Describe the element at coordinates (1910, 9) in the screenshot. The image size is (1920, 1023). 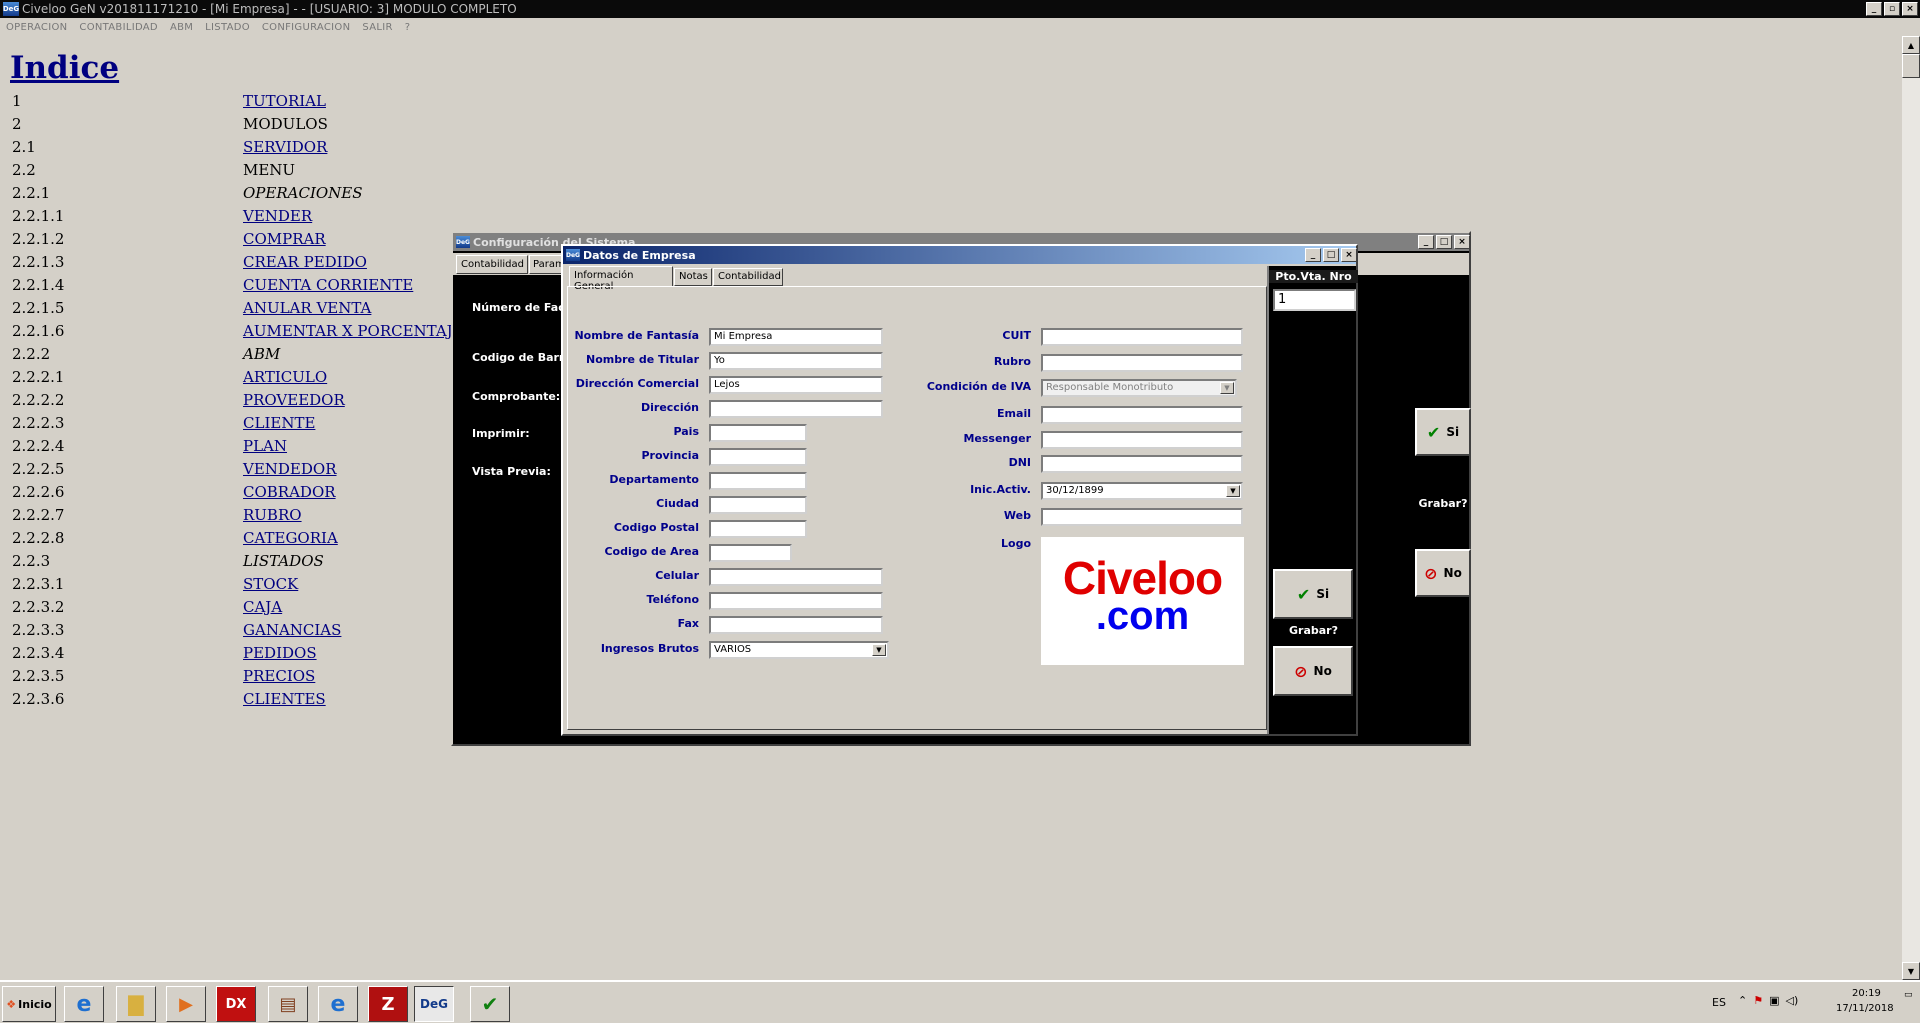
I see `close-button: ×` at that location.